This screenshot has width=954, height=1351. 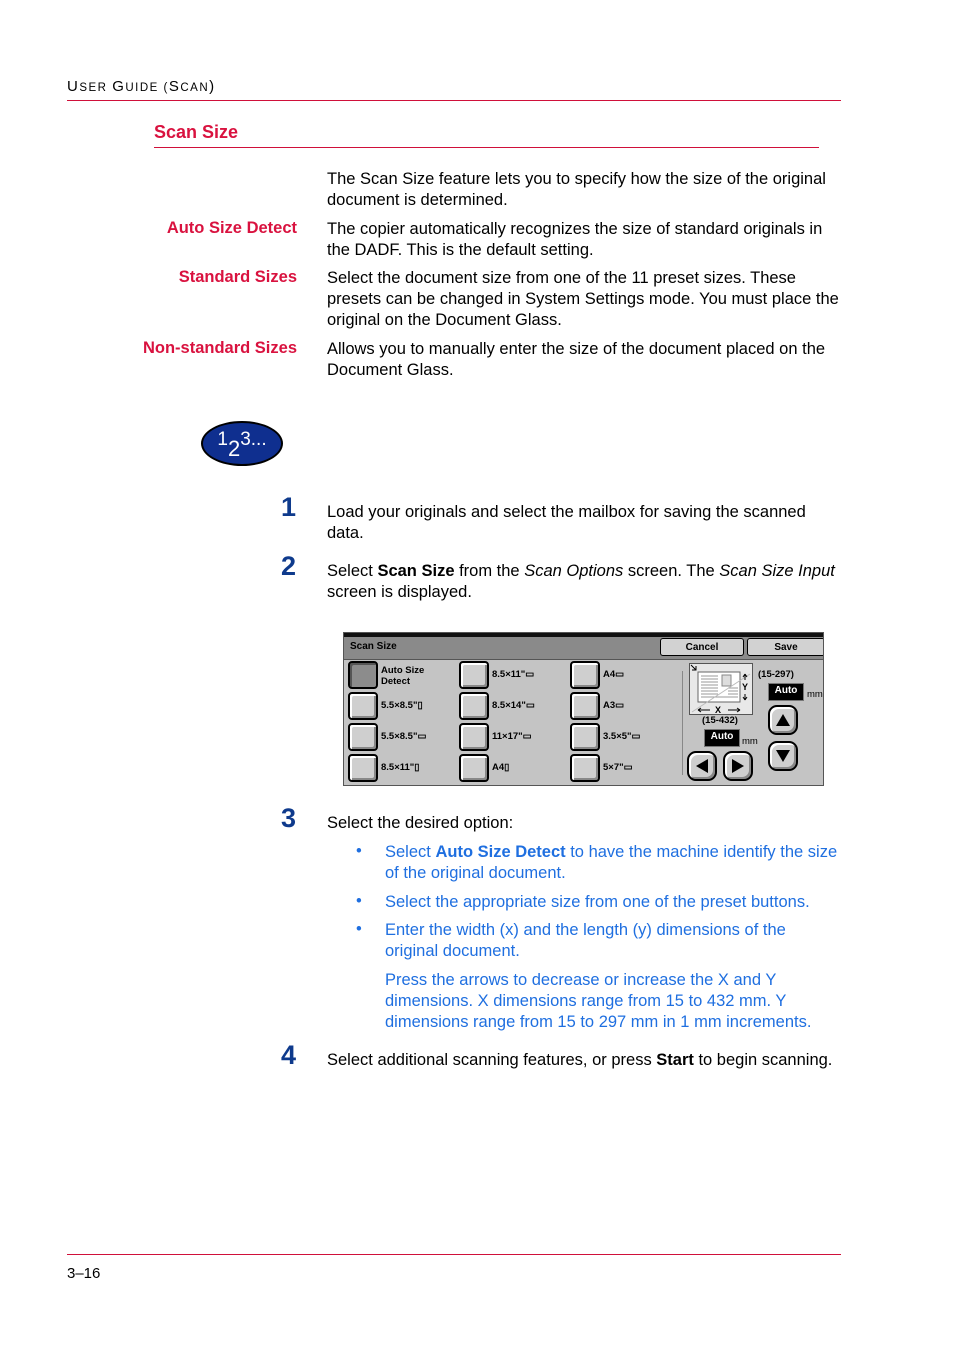 I want to click on y-value-field: Auto, so click(x=786, y=692).